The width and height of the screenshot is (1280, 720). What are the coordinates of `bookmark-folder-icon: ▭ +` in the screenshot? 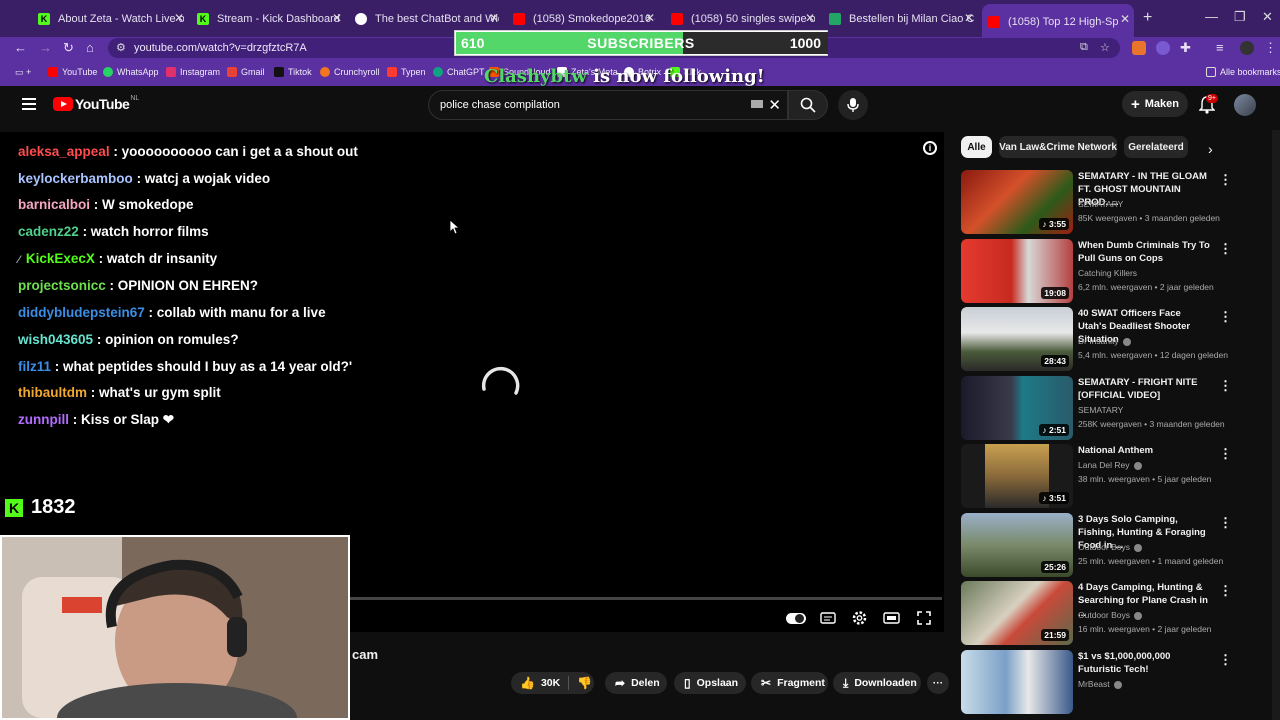 It's located at (23, 72).